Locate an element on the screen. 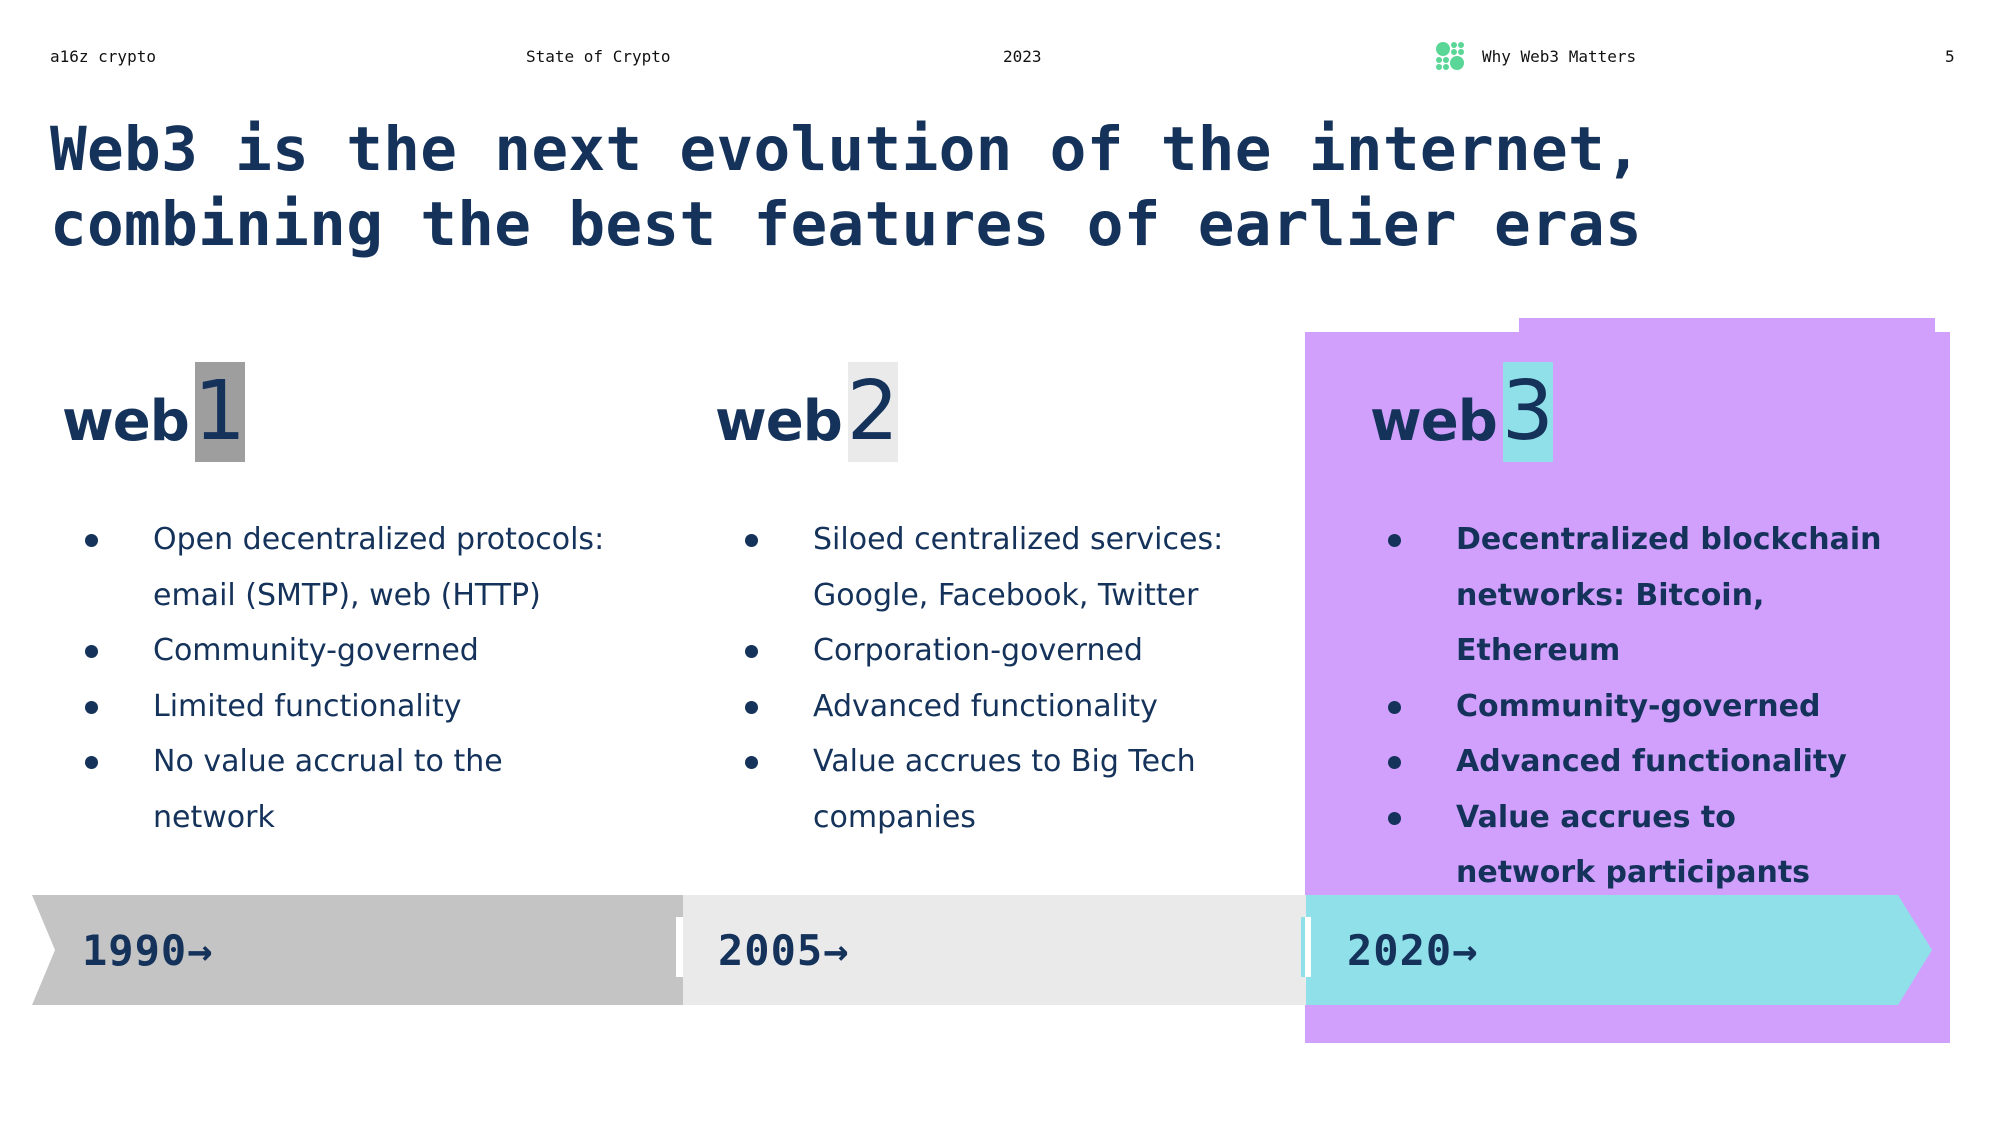 Image resolution: width=2000 pixels, height=1125 pixels. timeline-label-2005: 2005→ is located at coordinates (784, 950).